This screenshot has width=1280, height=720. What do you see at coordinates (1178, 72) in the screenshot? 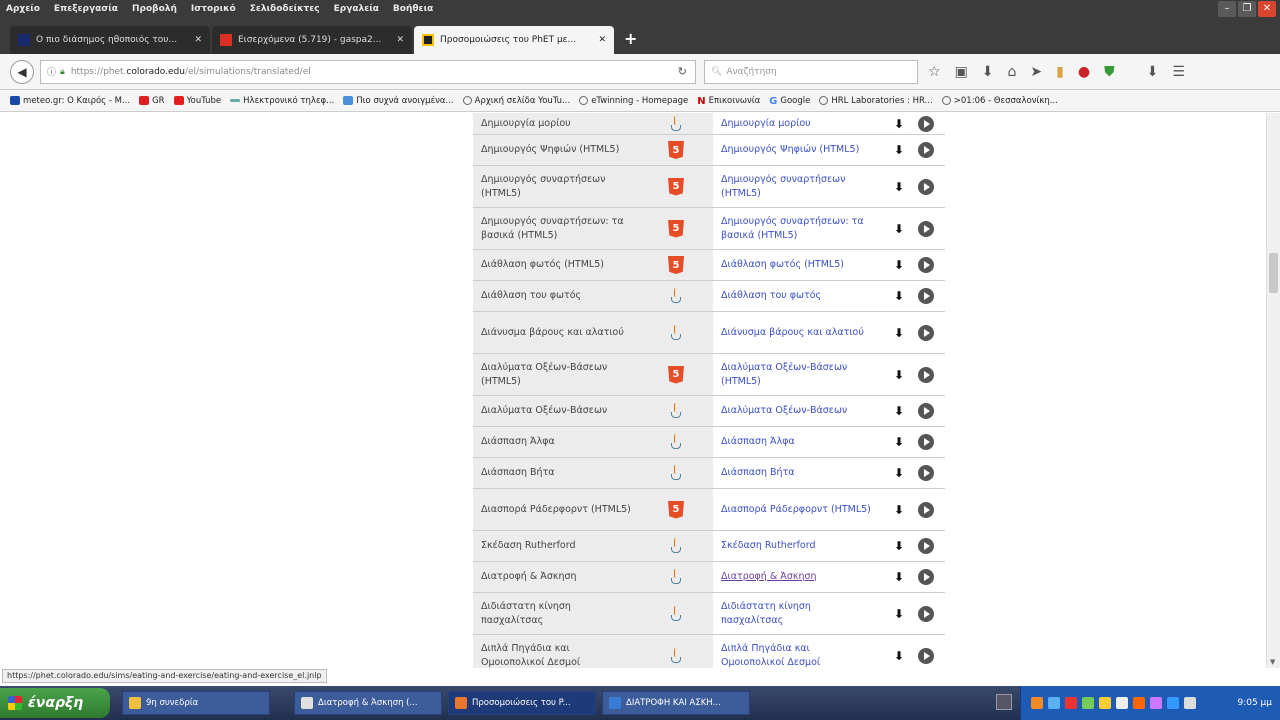
I see `menu-icon: ☰` at bounding box center [1178, 72].